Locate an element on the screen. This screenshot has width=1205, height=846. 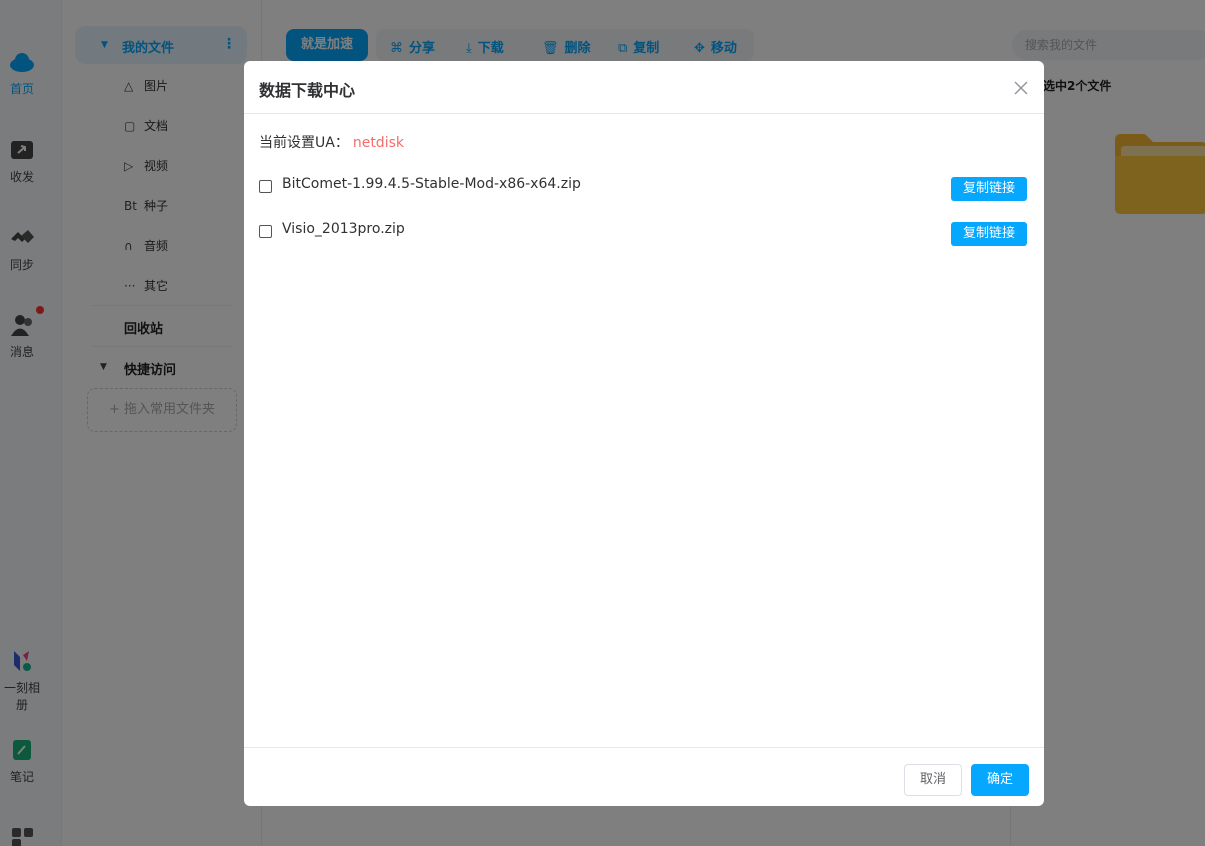
confirm-button: 确定 is located at coordinates (1000, 780).